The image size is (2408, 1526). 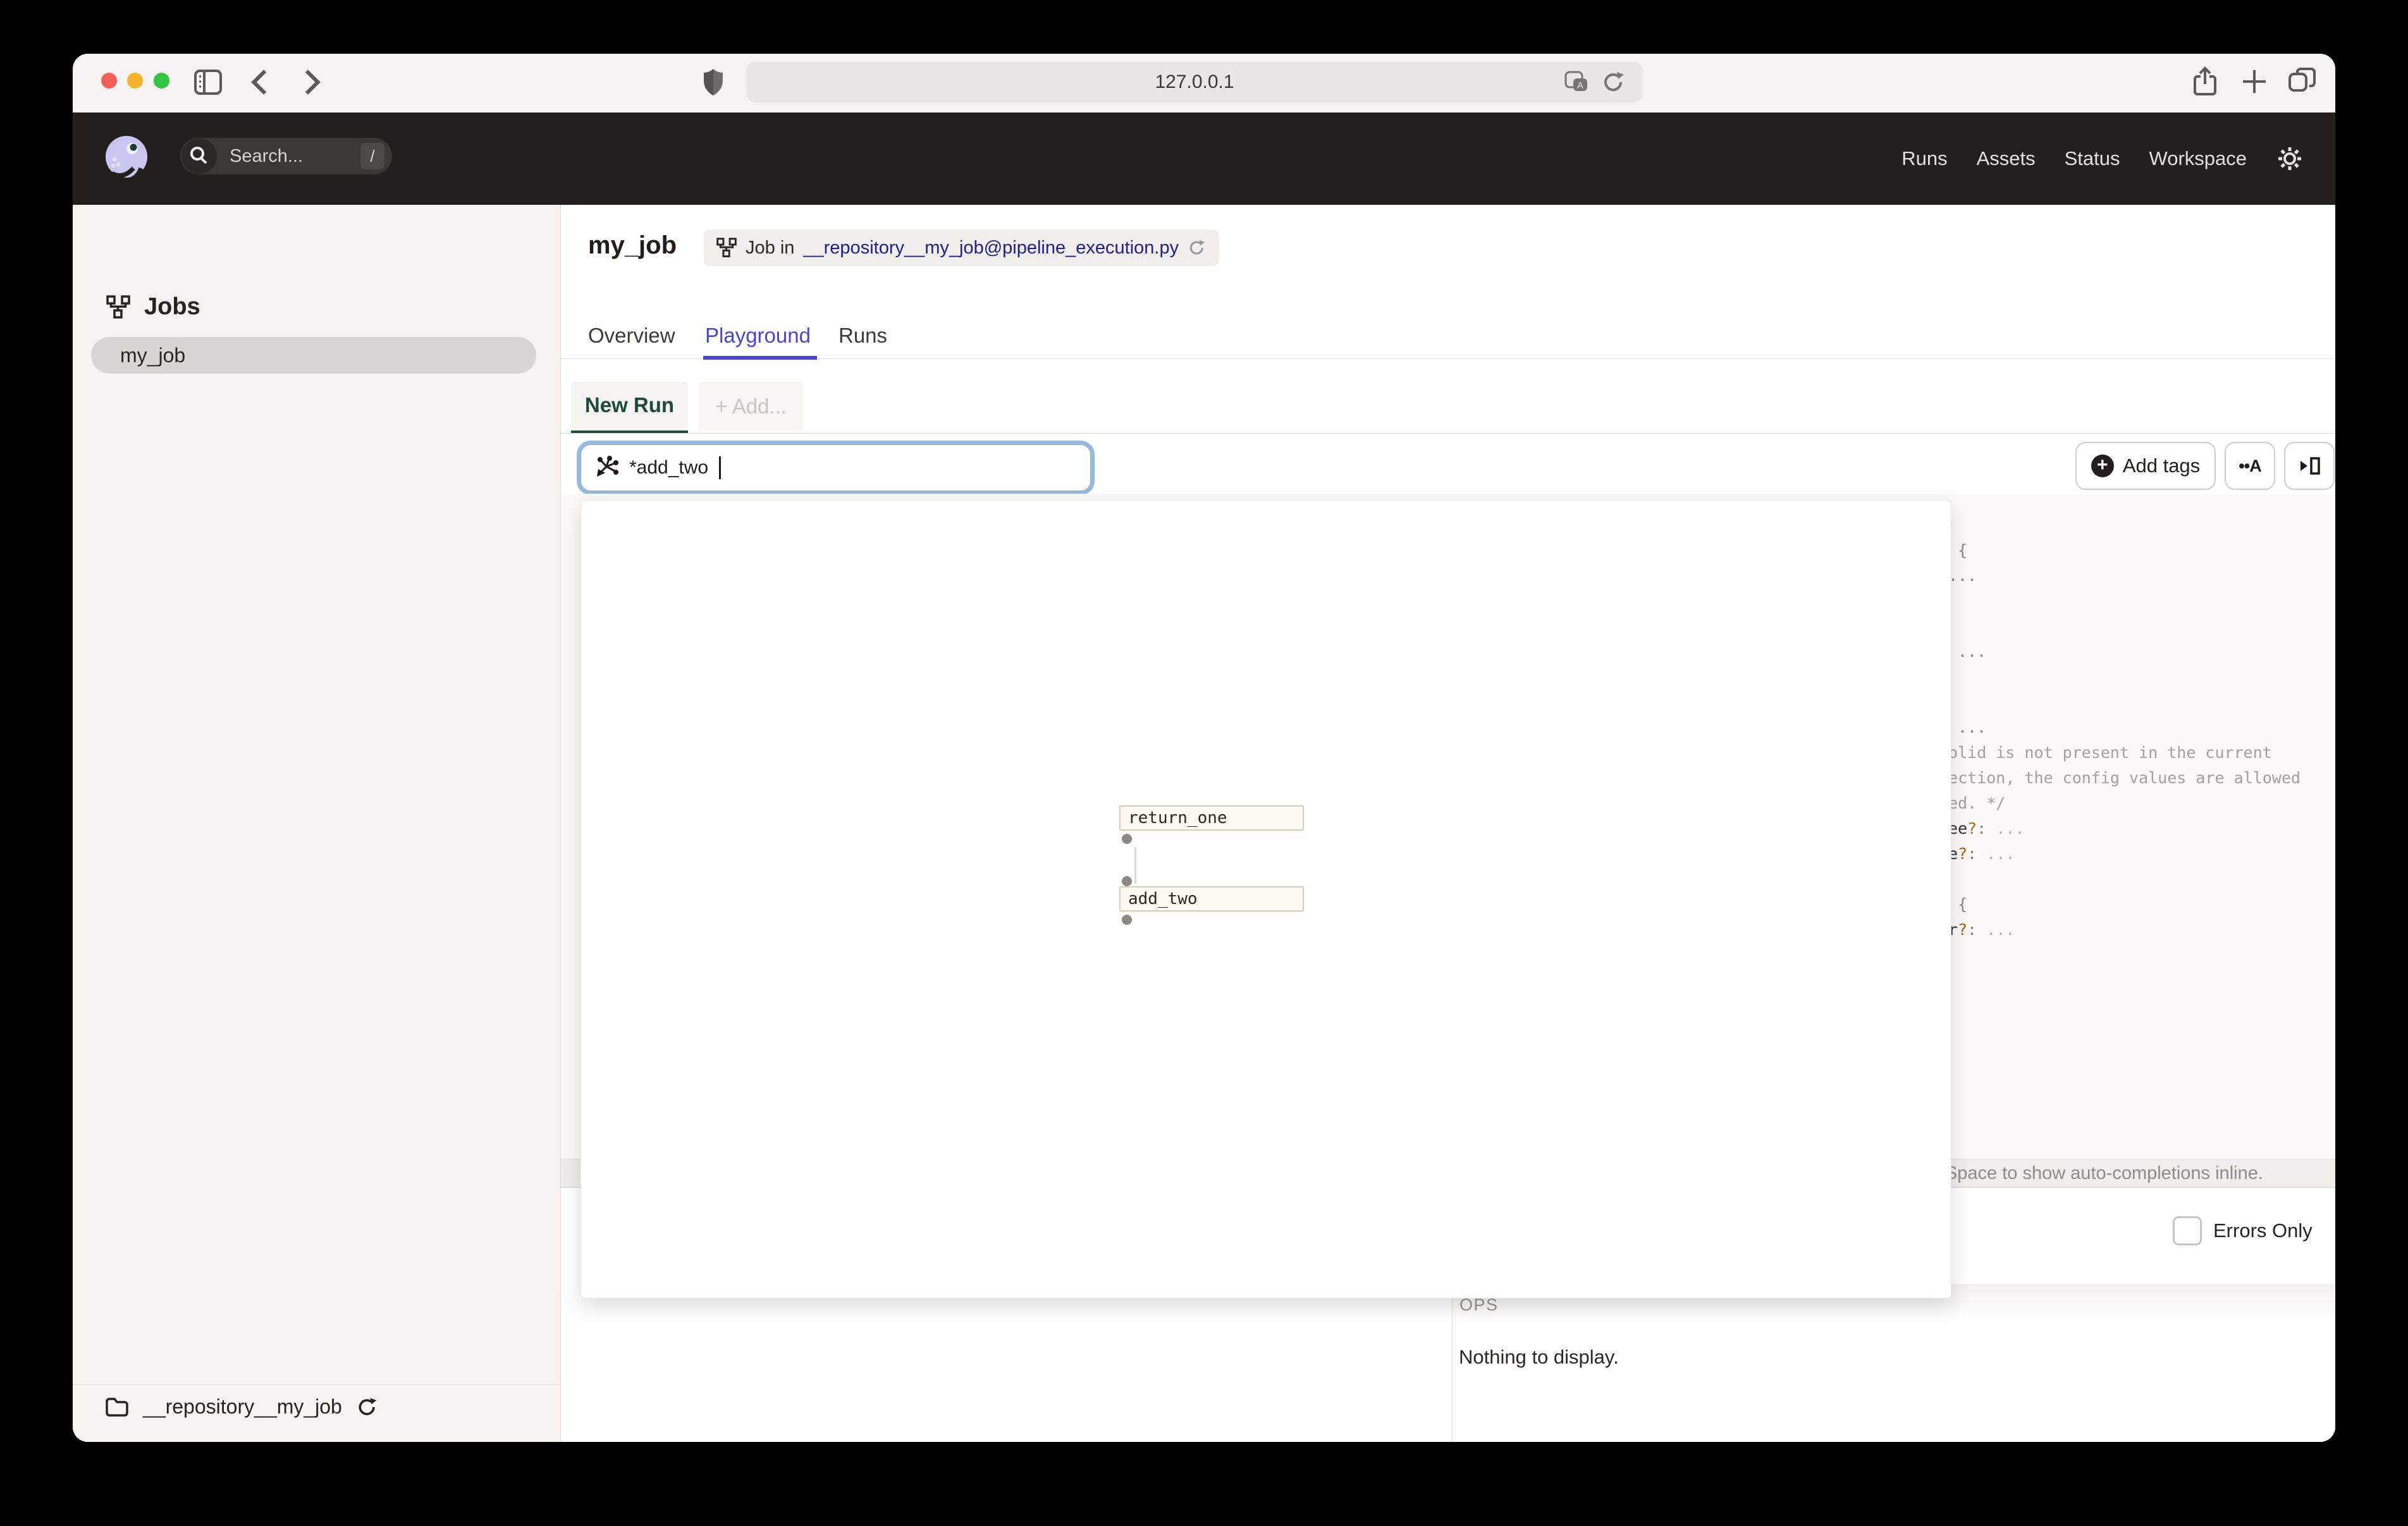 I want to click on settings-gear-icon, so click(x=2290, y=159).